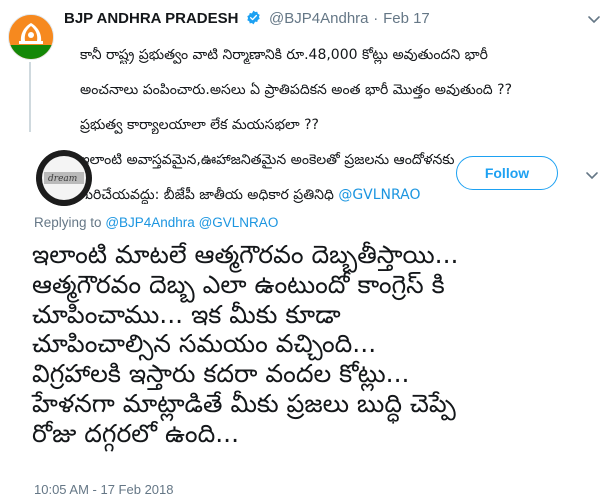 The width and height of the screenshot is (615, 504). I want to click on tweet-text-line: చూపించాము... ఇక మీకు కూడా, so click(186, 314).